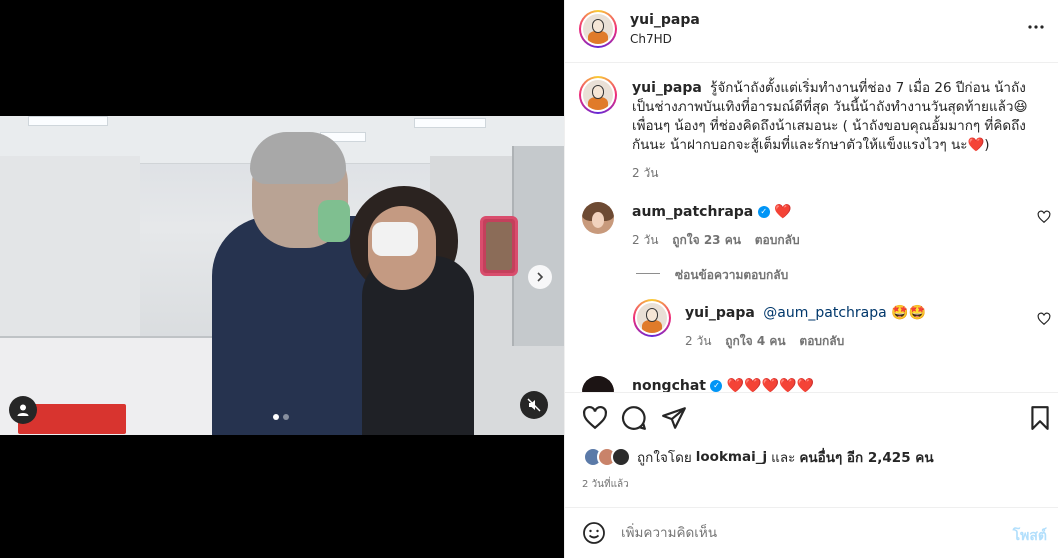 The image size is (1058, 558). I want to click on reply-comment: yui_papa @aum_patchrapa 🤩🤩, so click(805, 313).